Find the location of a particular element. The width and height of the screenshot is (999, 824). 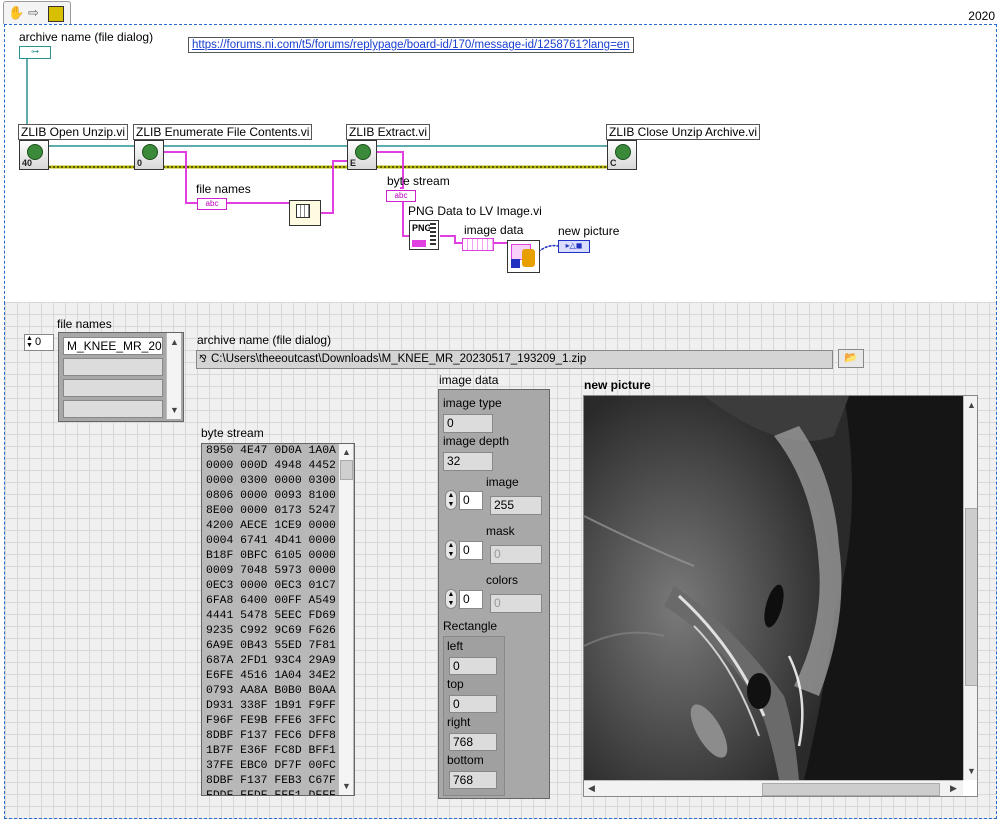

byte-stream-row: 4200 AECE 1CE9 0000 is located at coordinates (271, 526).